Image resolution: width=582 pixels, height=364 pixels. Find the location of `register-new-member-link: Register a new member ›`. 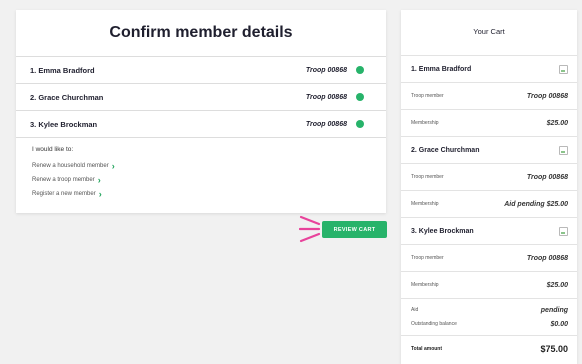

register-new-member-link: Register a new member › is located at coordinates (209, 194).